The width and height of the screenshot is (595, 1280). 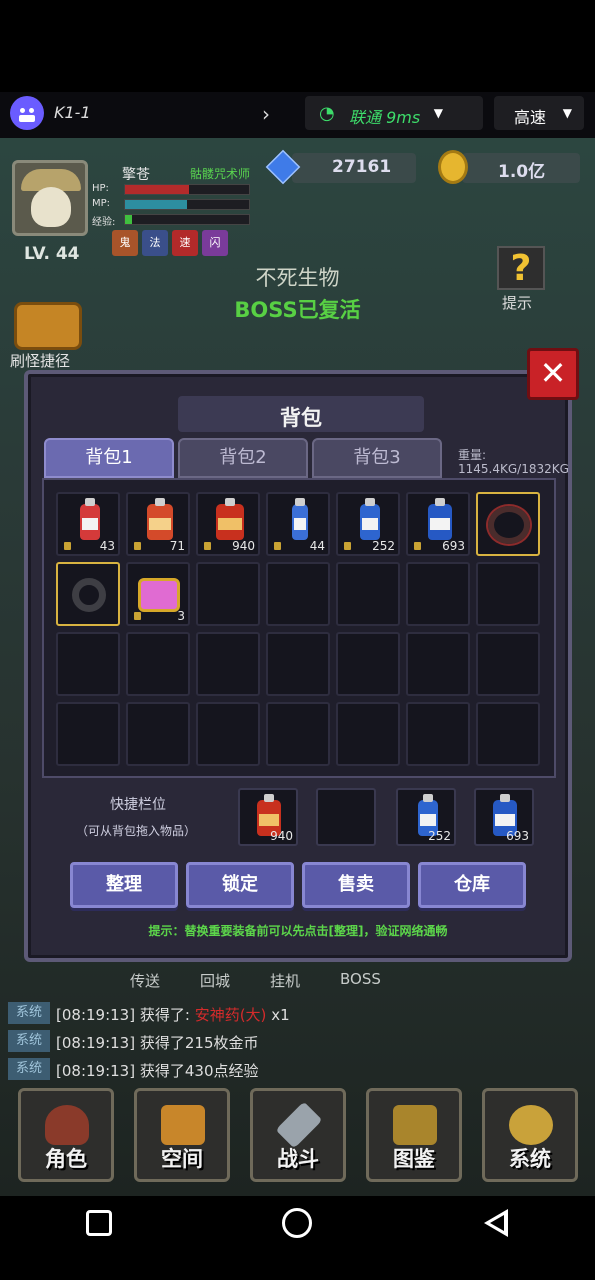 What do you see at coordinates (504, 817) in the screenshot?
I see `quick-slot: 693` at bounding box center [504, 817].